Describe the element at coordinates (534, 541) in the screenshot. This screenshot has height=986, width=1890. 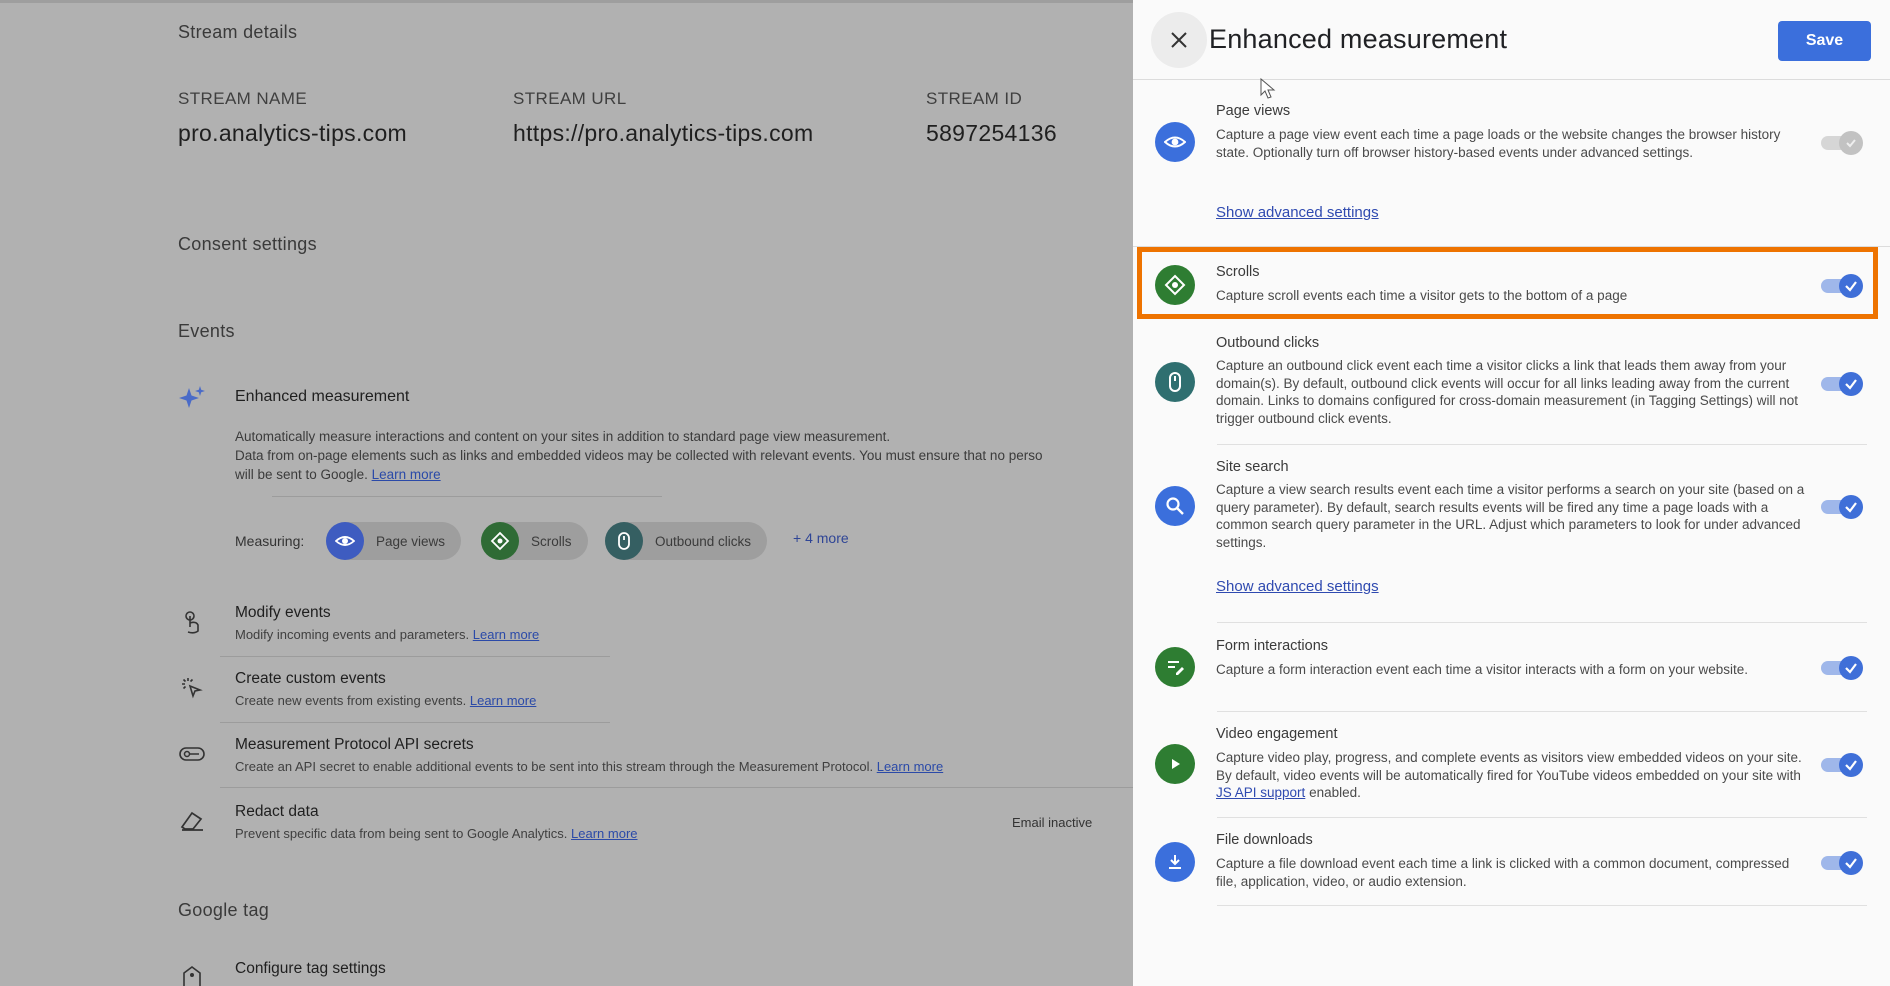
I see `chip-scrolls: Scrolls` at that location.